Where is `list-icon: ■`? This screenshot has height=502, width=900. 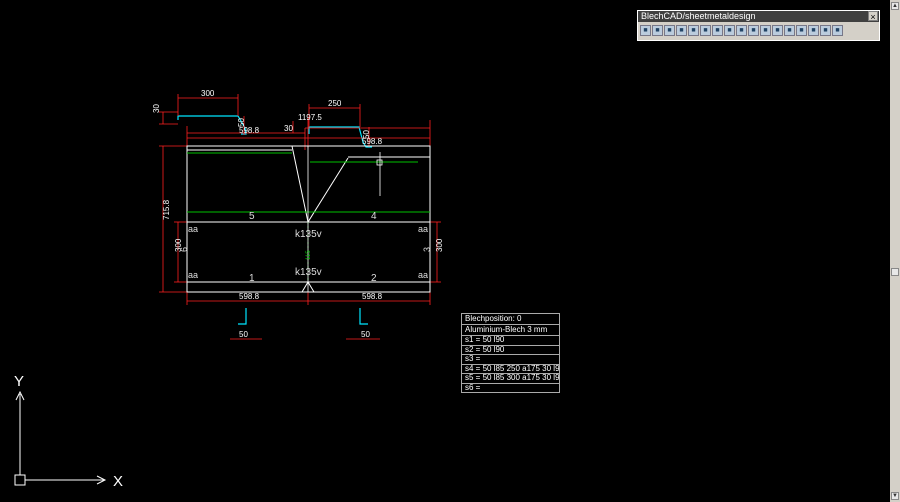 list-icon: ■ is located at coordinates (825, 30).